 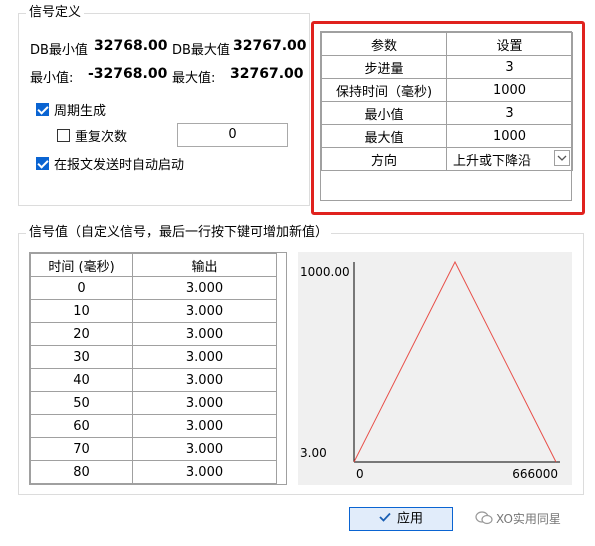 What do you see at coordinates (194, 78) in the screenshot?
I see `max-label: 最大值:` at bounding box center [194, 78].